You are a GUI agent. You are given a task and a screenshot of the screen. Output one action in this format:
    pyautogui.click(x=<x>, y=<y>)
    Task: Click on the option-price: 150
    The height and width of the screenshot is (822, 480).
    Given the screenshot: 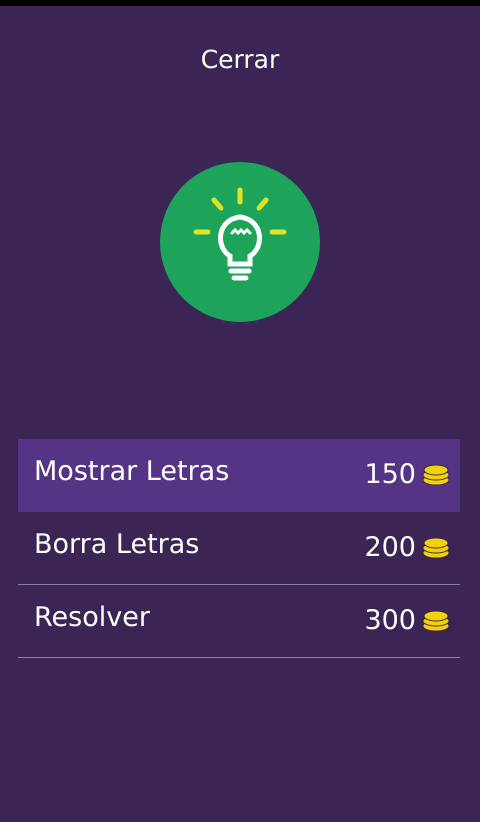 What is the action you would take?
    pyautogui.click(x=390, y=475)
    